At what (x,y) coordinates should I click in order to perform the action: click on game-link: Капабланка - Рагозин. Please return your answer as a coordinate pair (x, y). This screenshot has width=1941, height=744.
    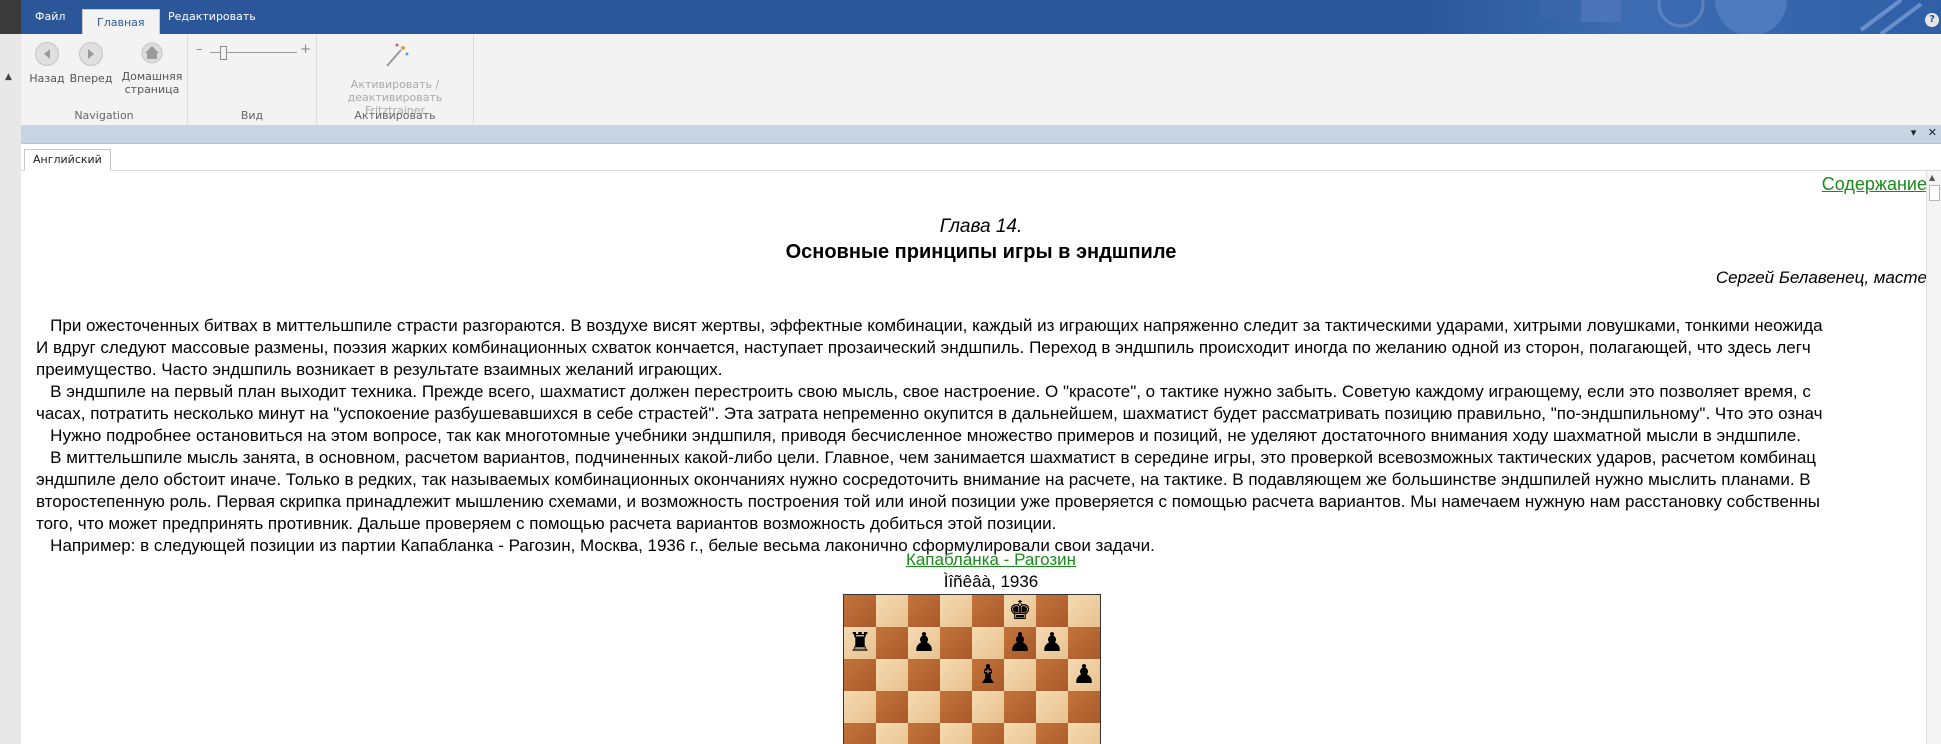
    Looking at the image, I should click on (981, 560).